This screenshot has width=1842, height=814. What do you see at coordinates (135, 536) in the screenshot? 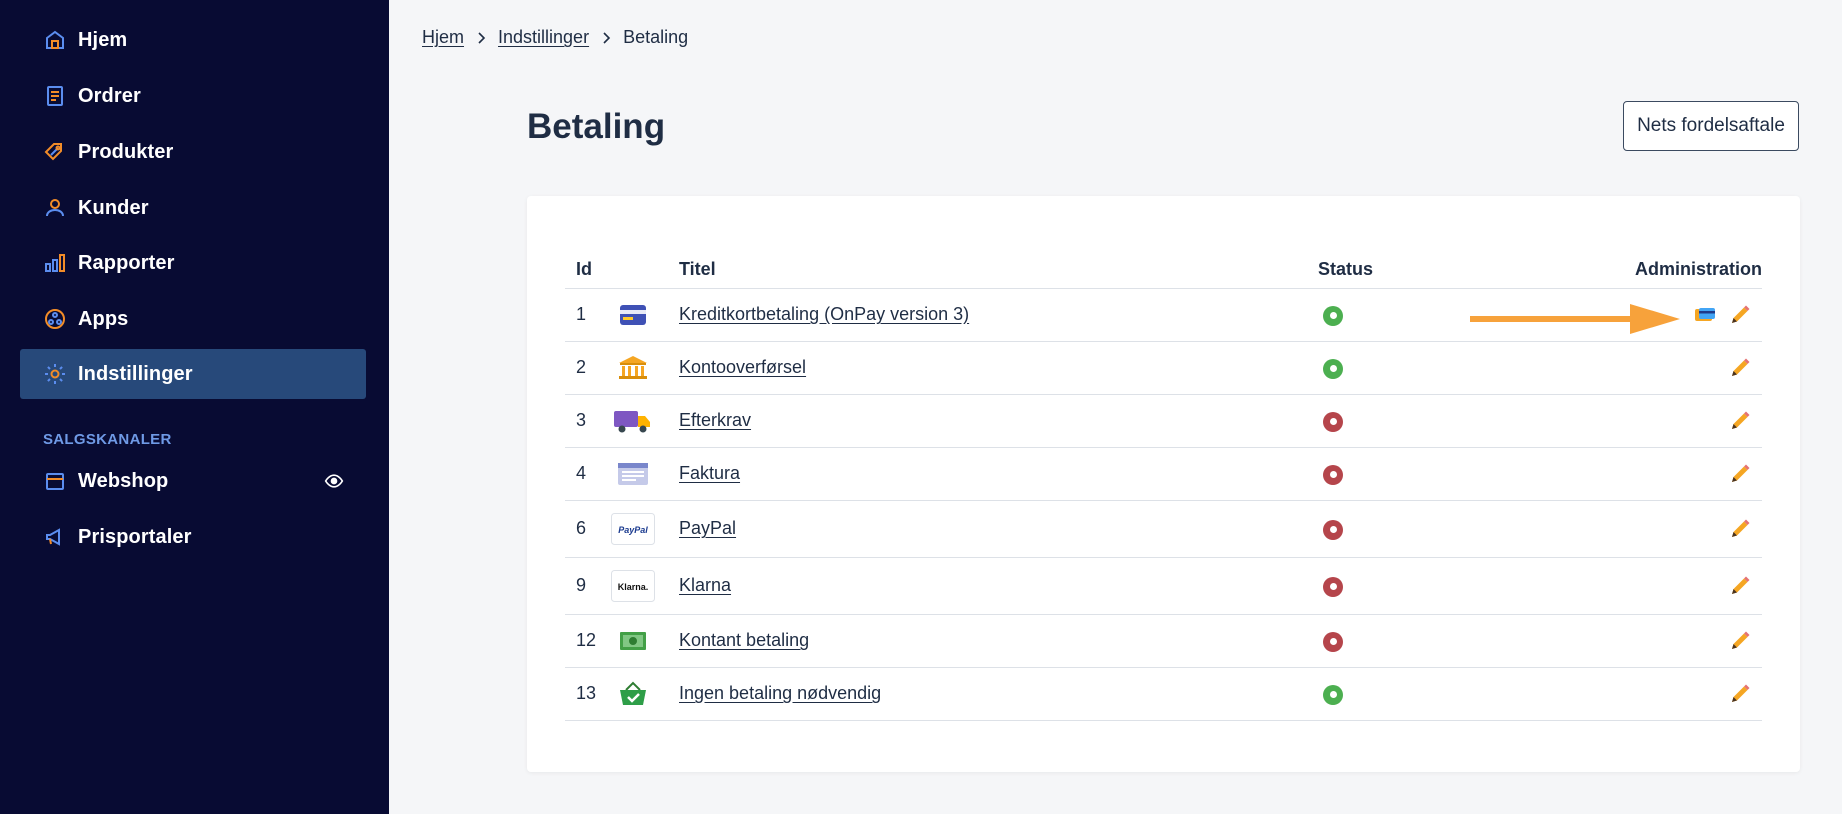
I see `sidebar-item-label: Prisportaler` at bounding box center [135, 536].